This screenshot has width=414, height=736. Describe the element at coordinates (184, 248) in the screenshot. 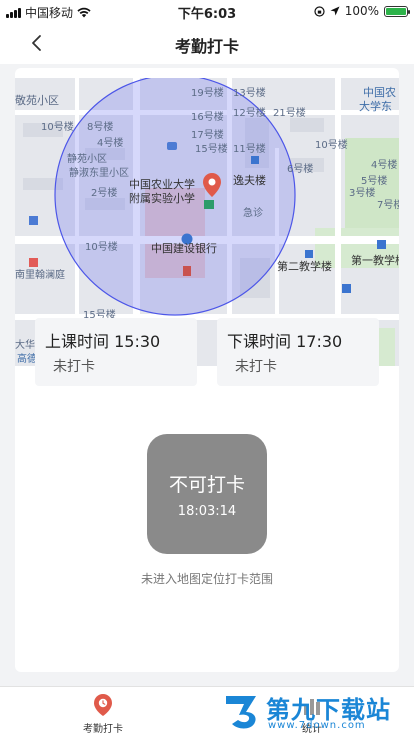

I see `map-label: 中国建设银行` at that location.